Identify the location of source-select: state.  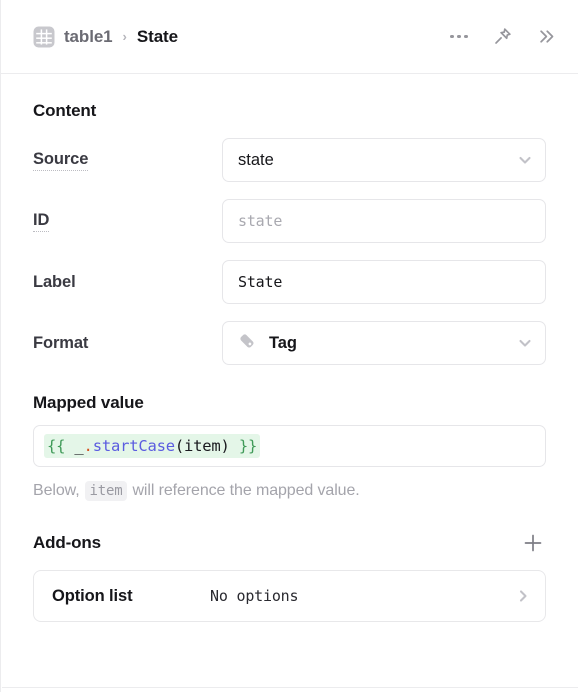
(384, 160).